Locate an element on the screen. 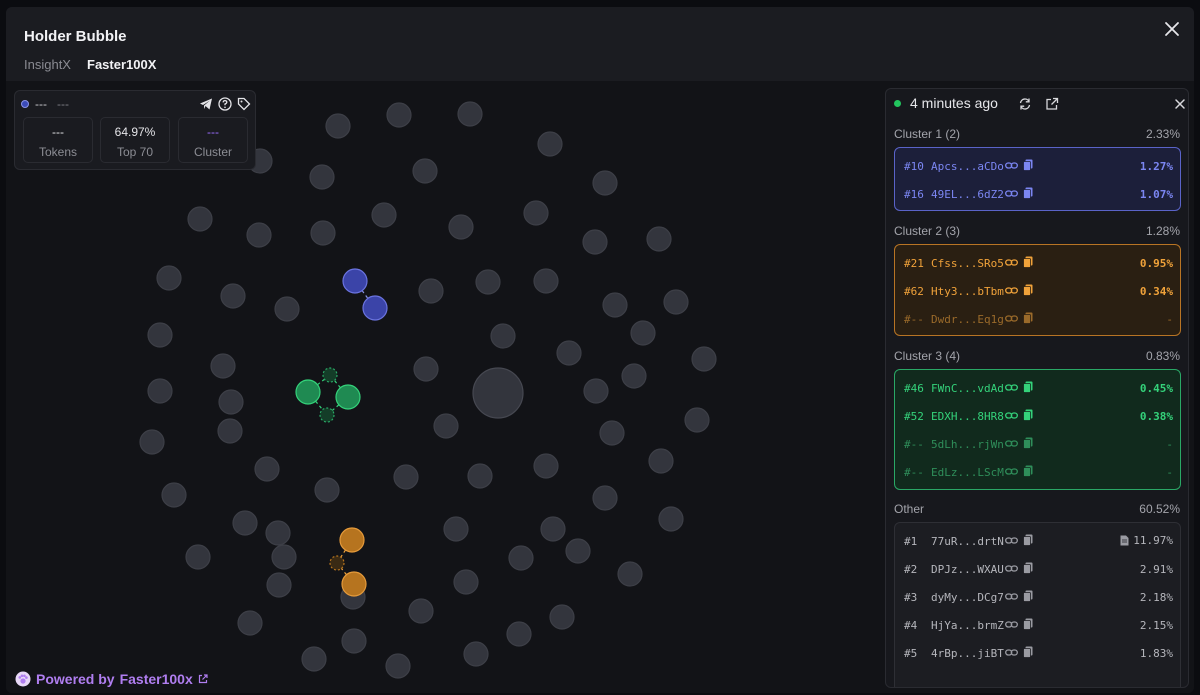 This screenshot has height=695, width=1200. holder-address: HjYa...brmZ is located at coordinates (967, 625).